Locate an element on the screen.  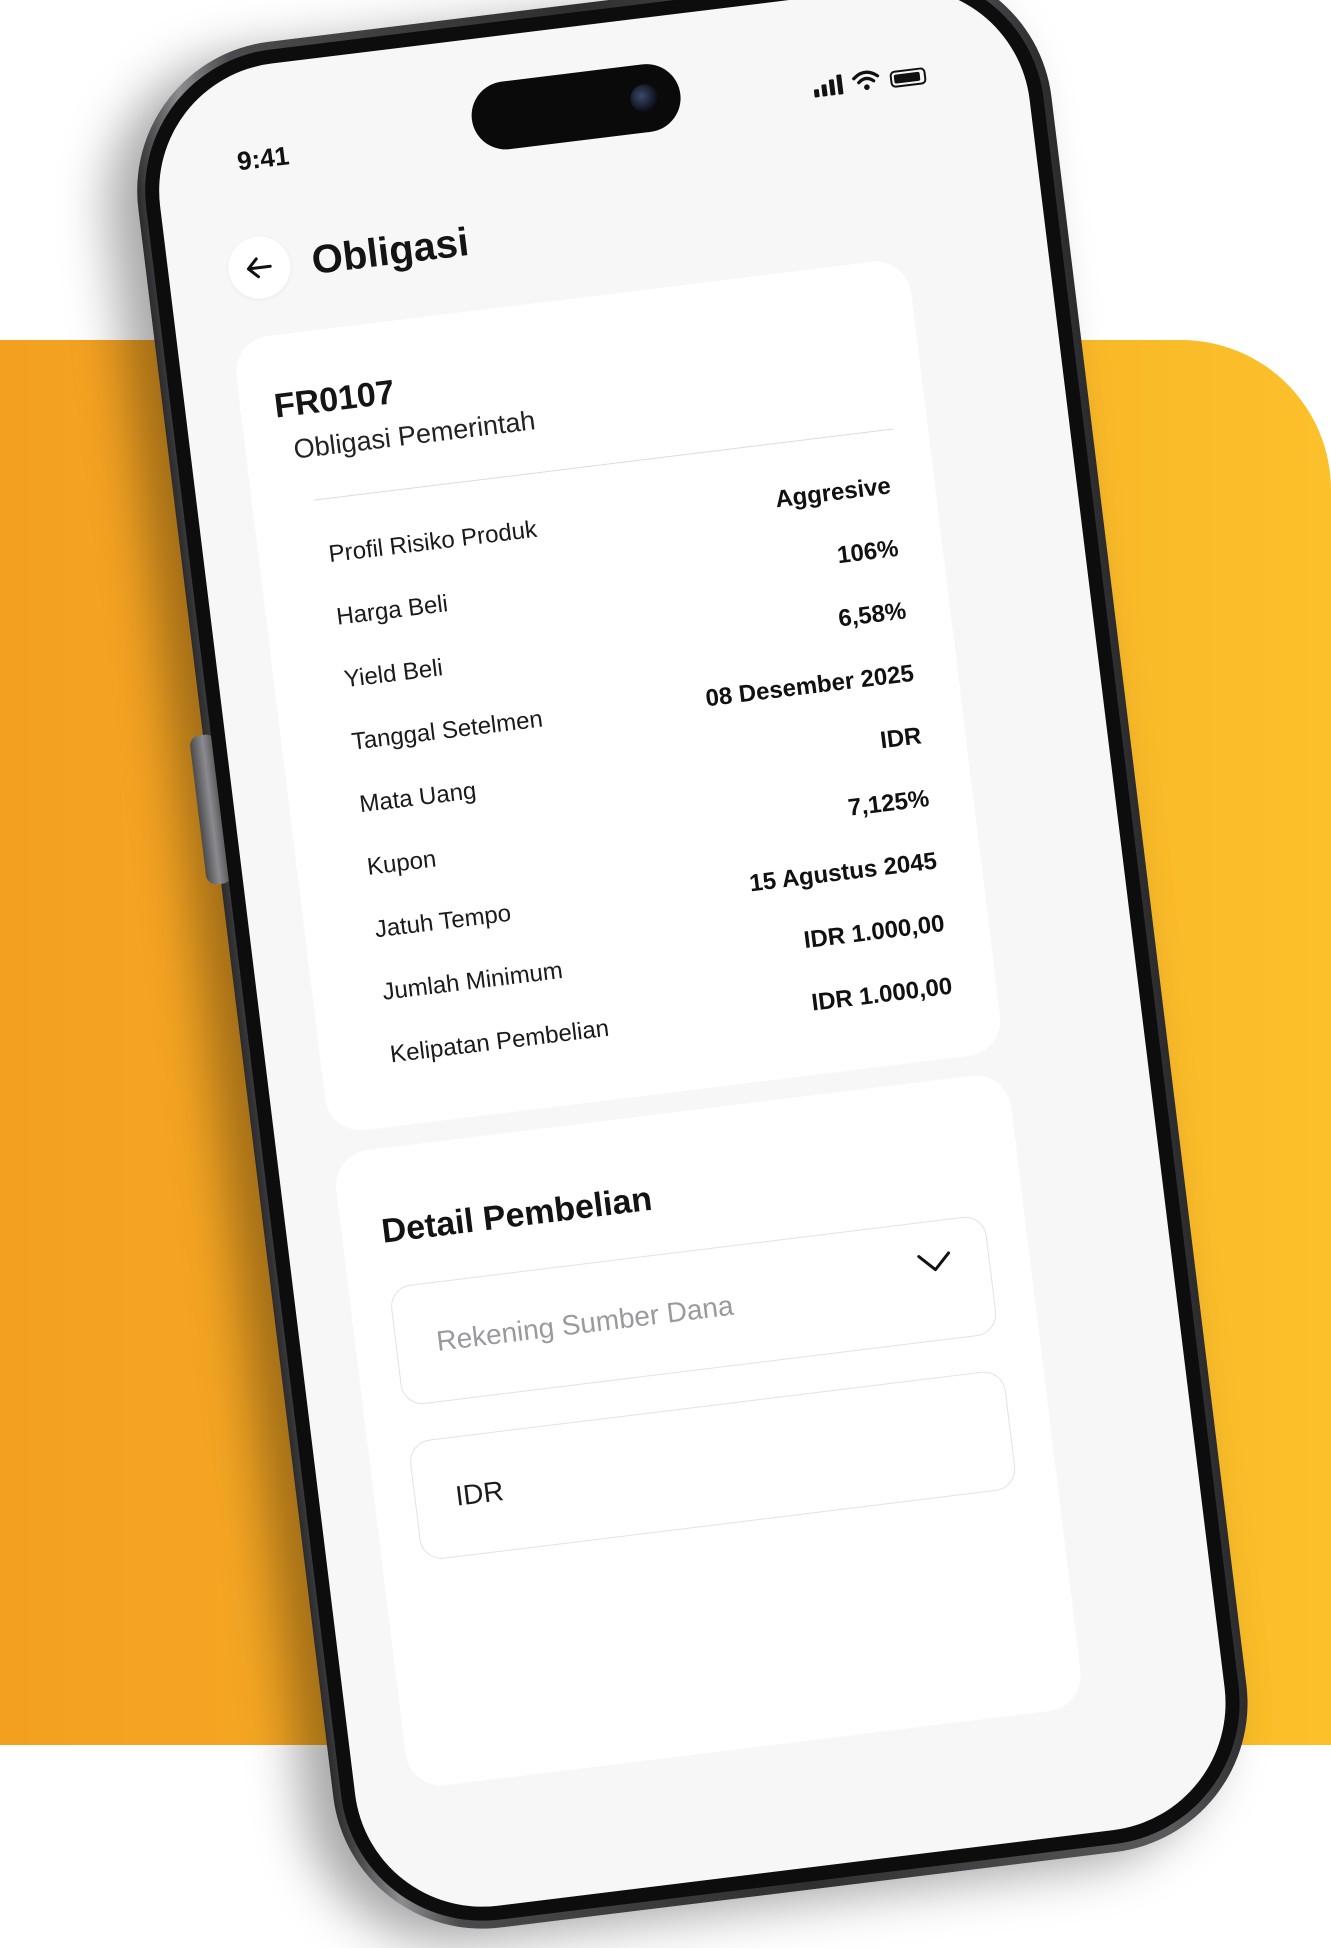
camera-lens is located at coordinates (644, 98).